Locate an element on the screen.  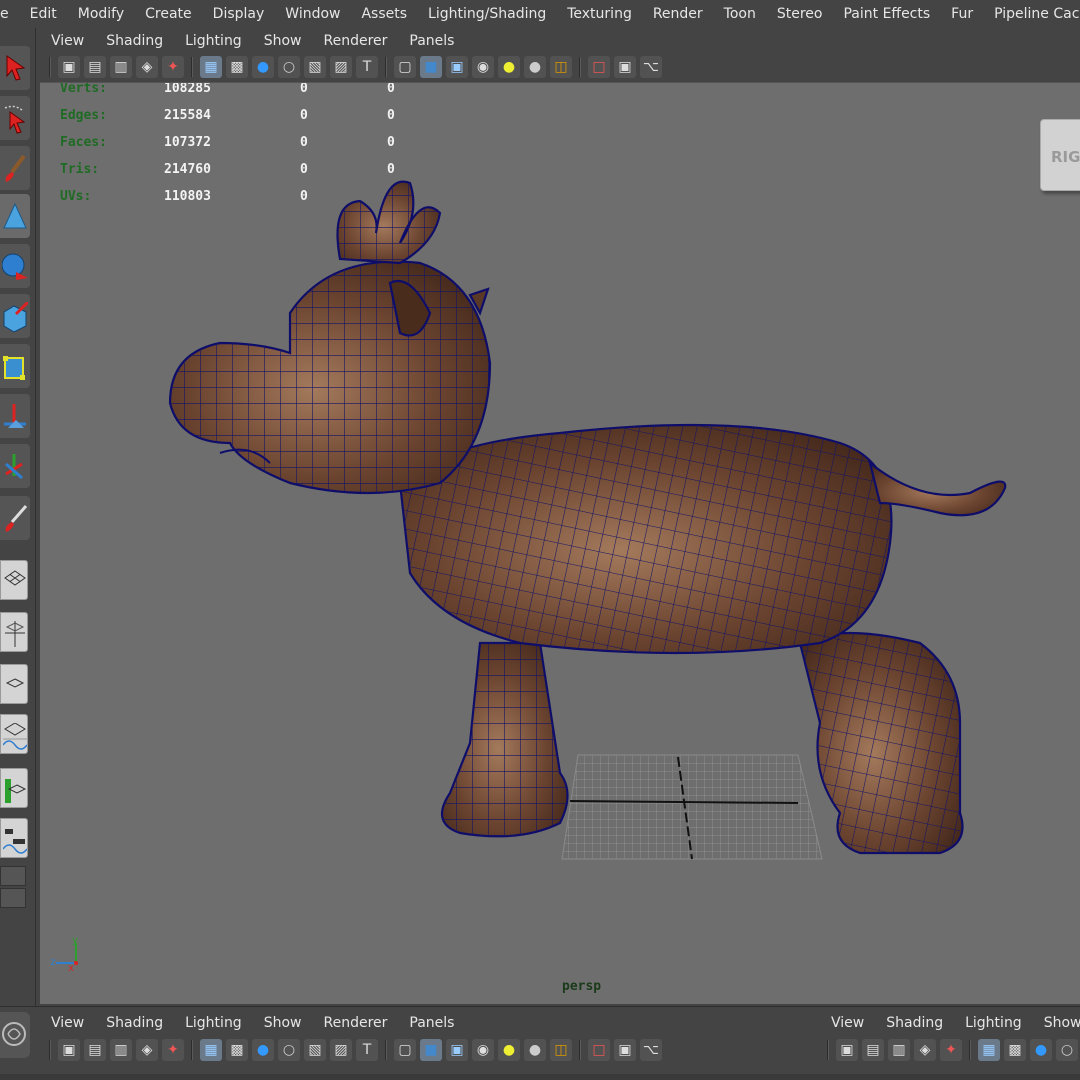
right-panel-menu-item-2: Lighting is located at coordinates (993, 1023).